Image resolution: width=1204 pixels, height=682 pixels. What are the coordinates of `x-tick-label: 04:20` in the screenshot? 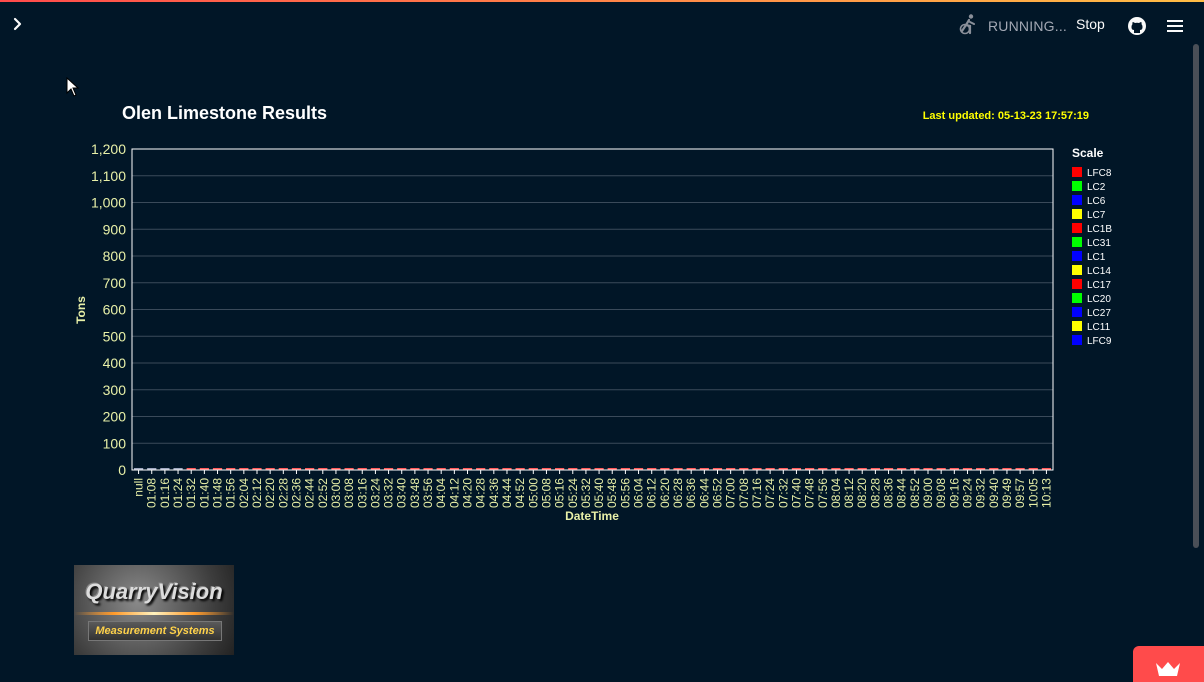 It's located at (468, 493).